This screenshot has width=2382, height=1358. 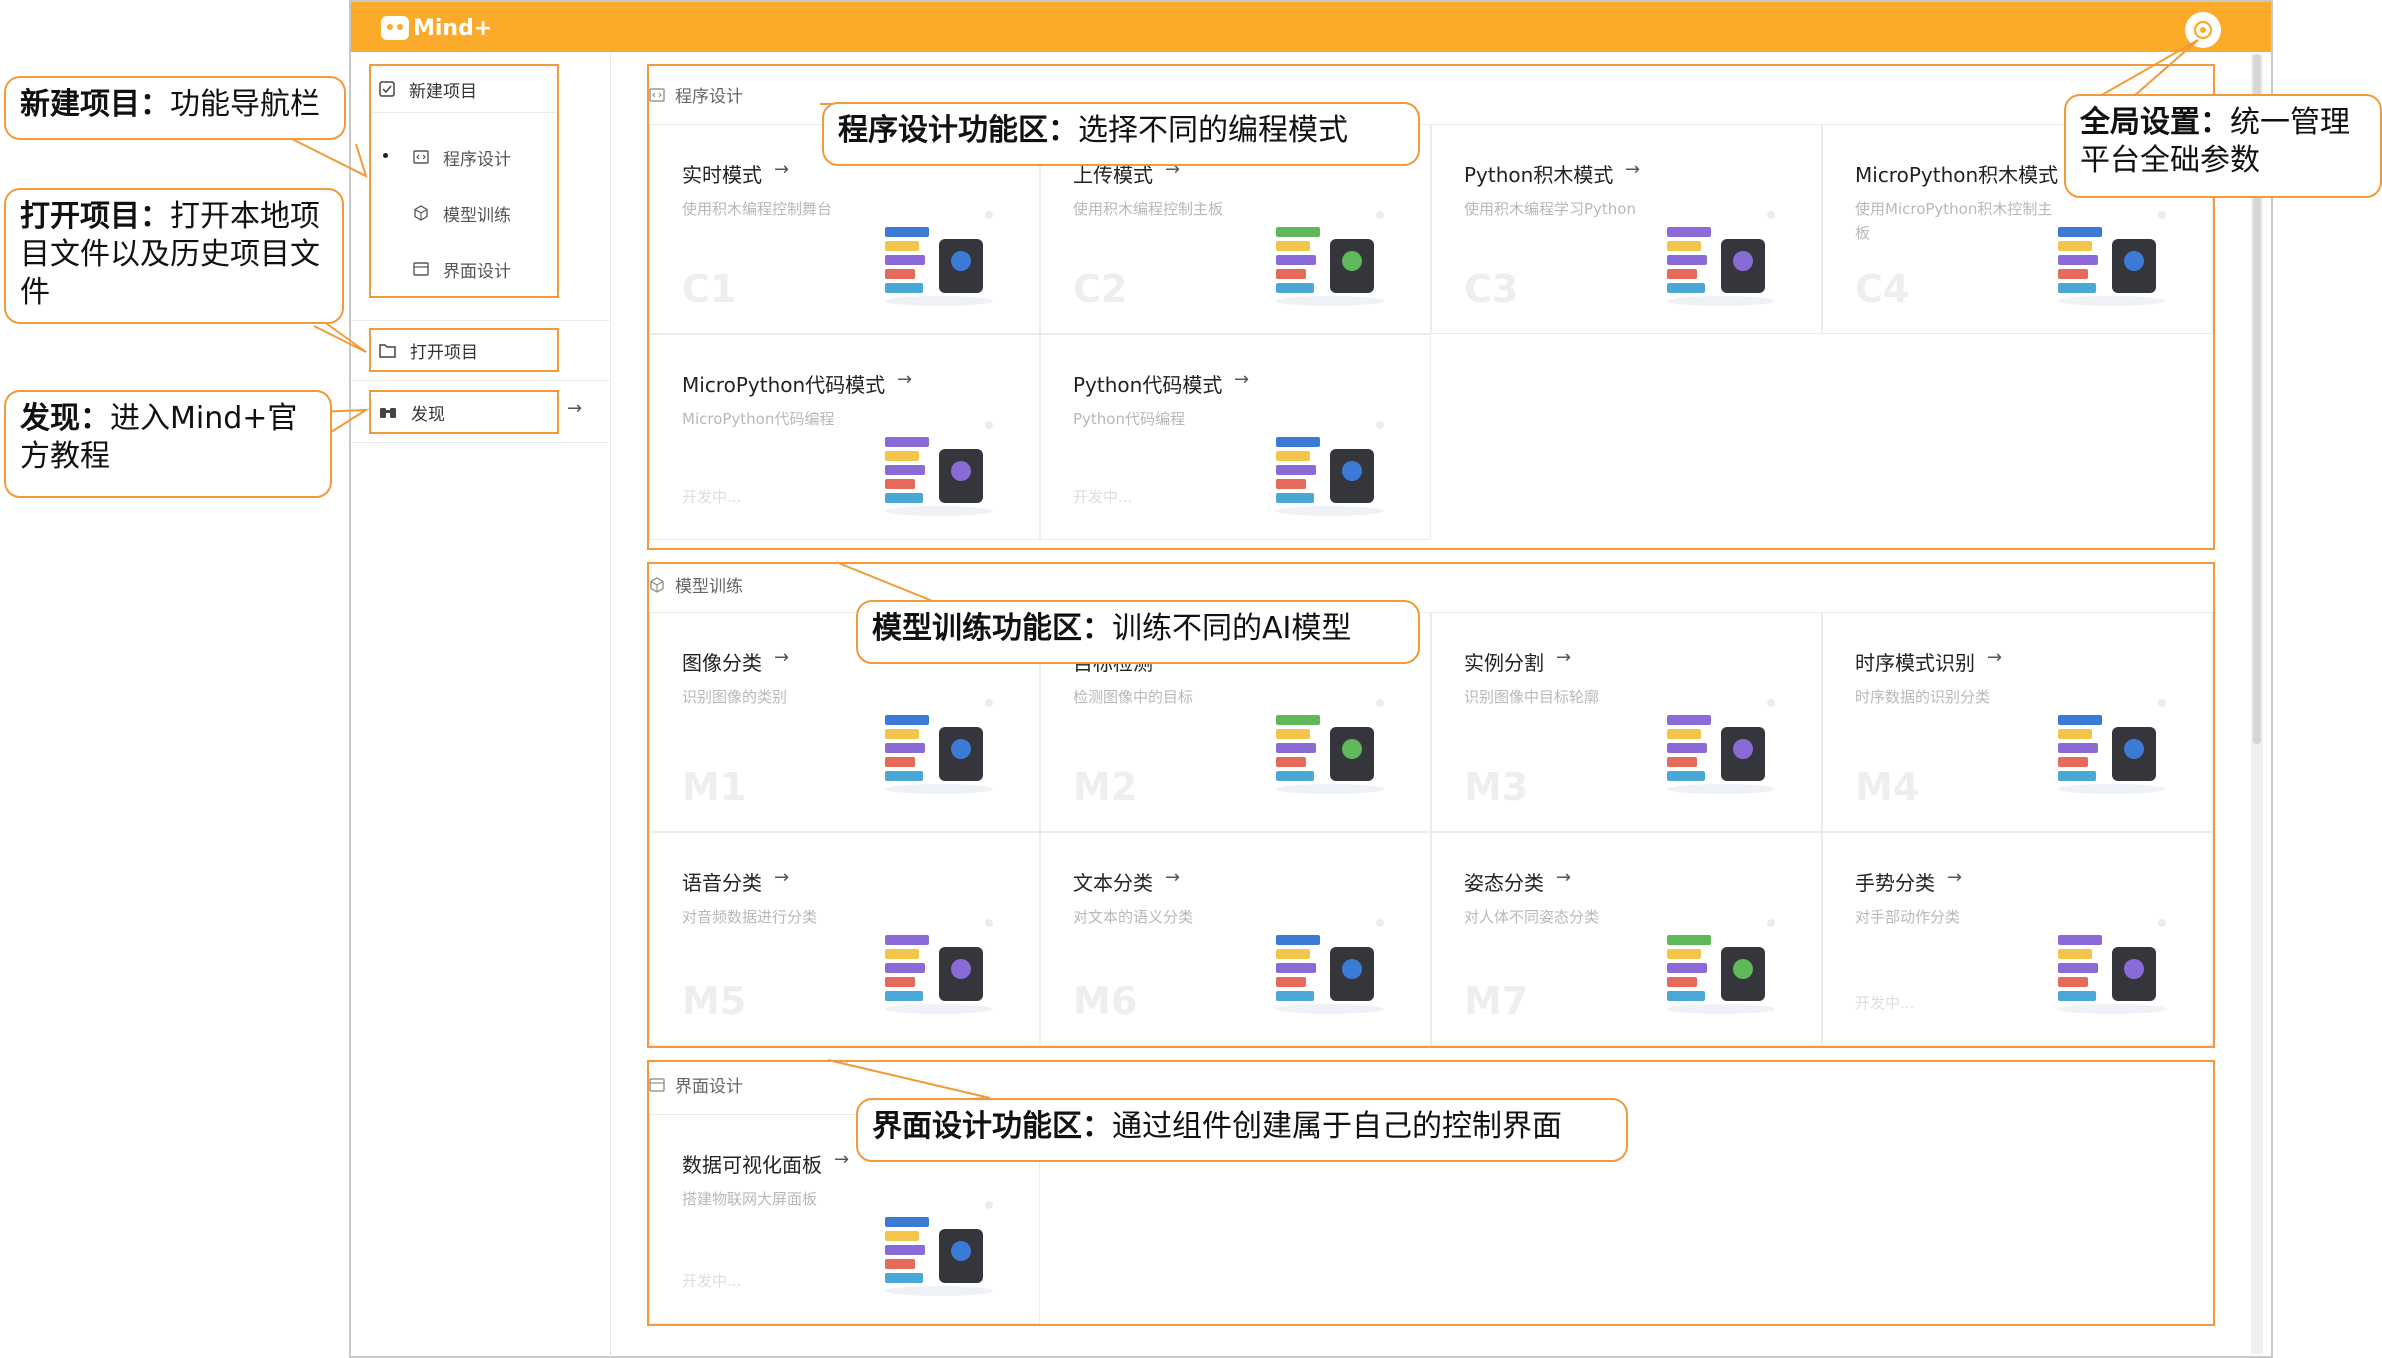 I want to click on mode-card: 语音分类 → 对音频数据进行分类 M5, so click(x=844, y=939).